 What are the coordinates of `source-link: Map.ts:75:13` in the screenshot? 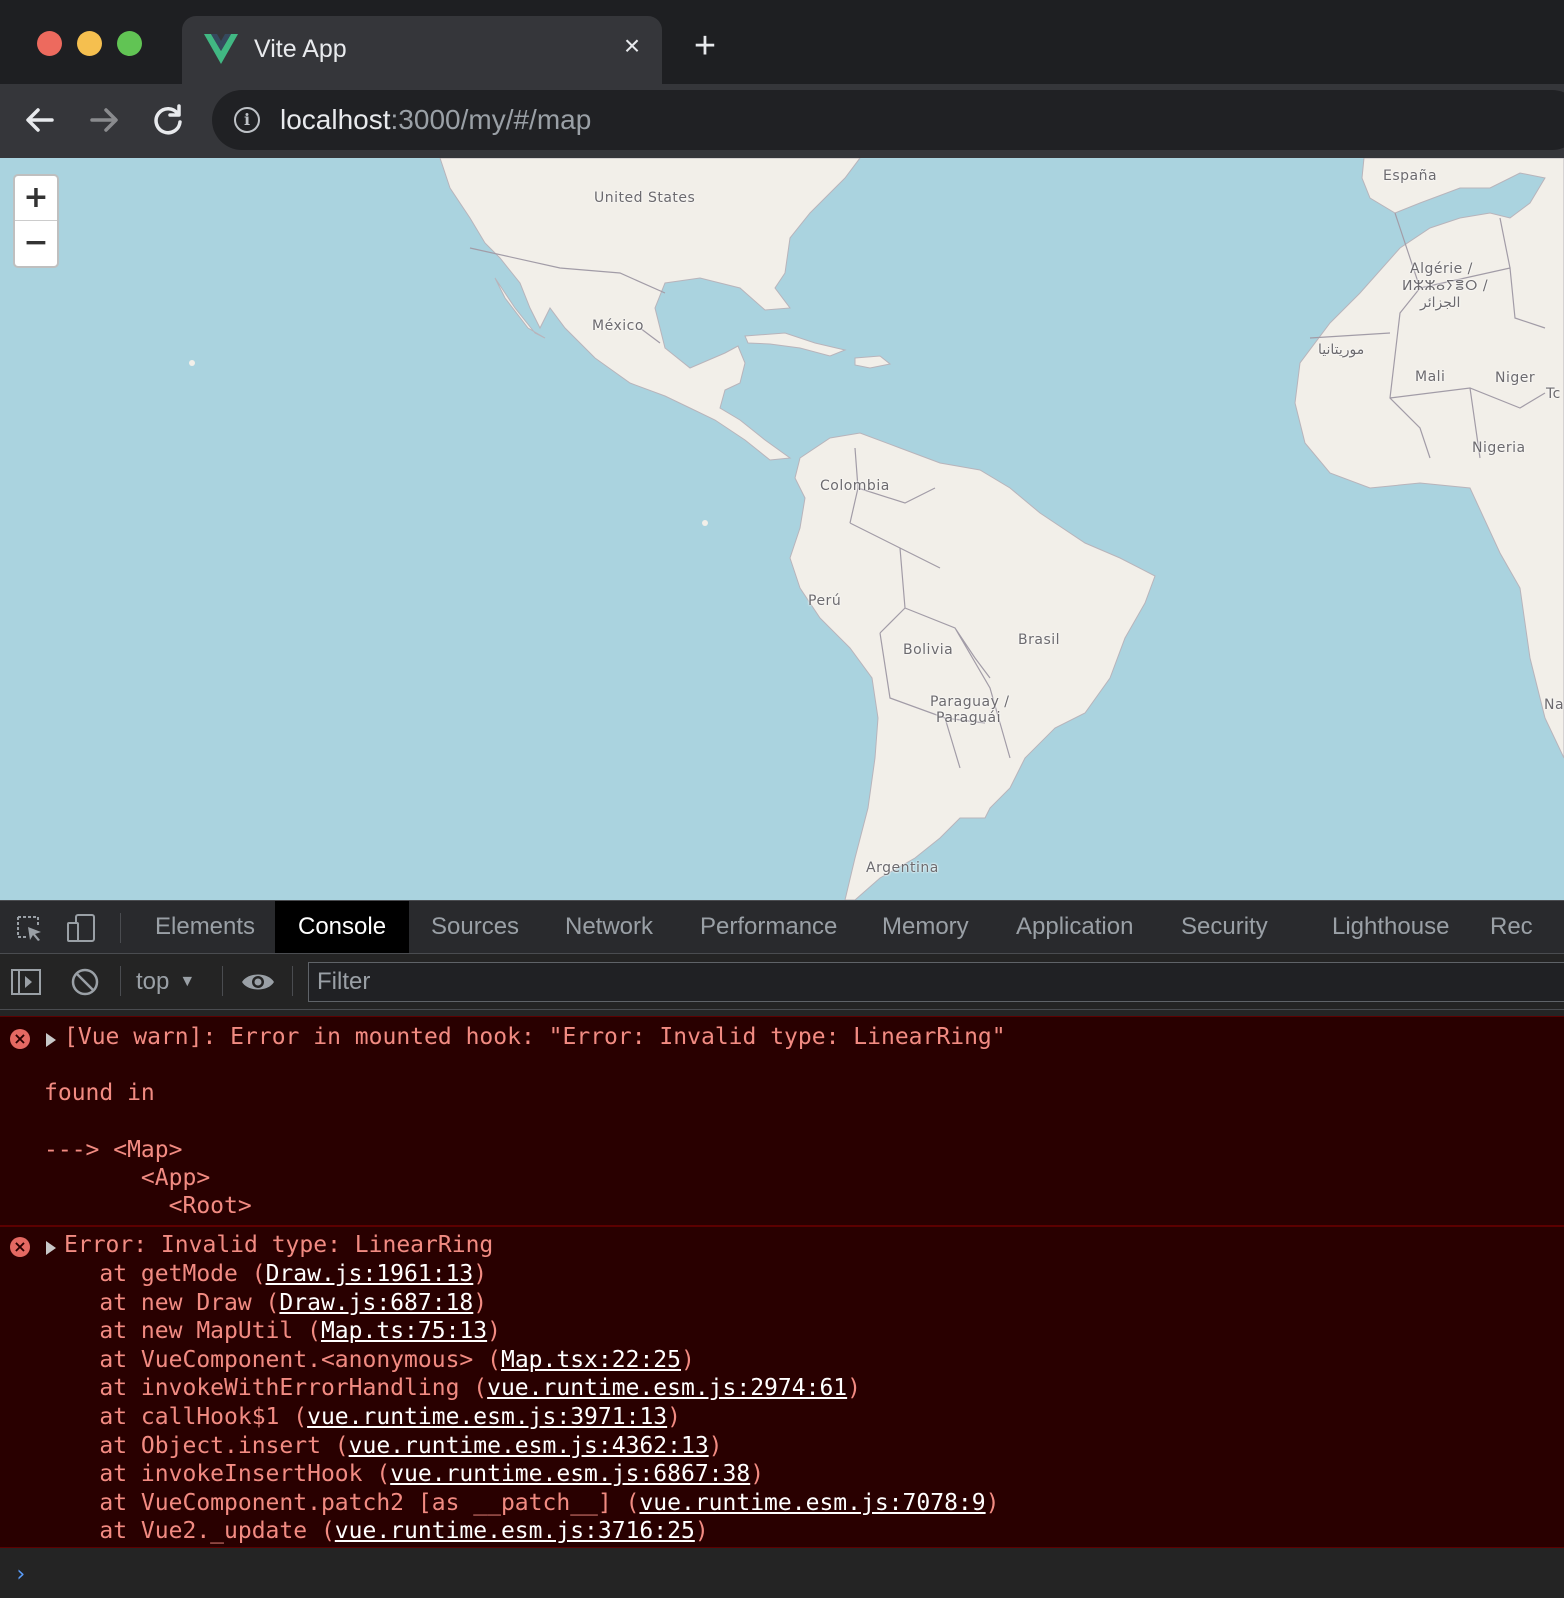 It's located at (404, 1331).